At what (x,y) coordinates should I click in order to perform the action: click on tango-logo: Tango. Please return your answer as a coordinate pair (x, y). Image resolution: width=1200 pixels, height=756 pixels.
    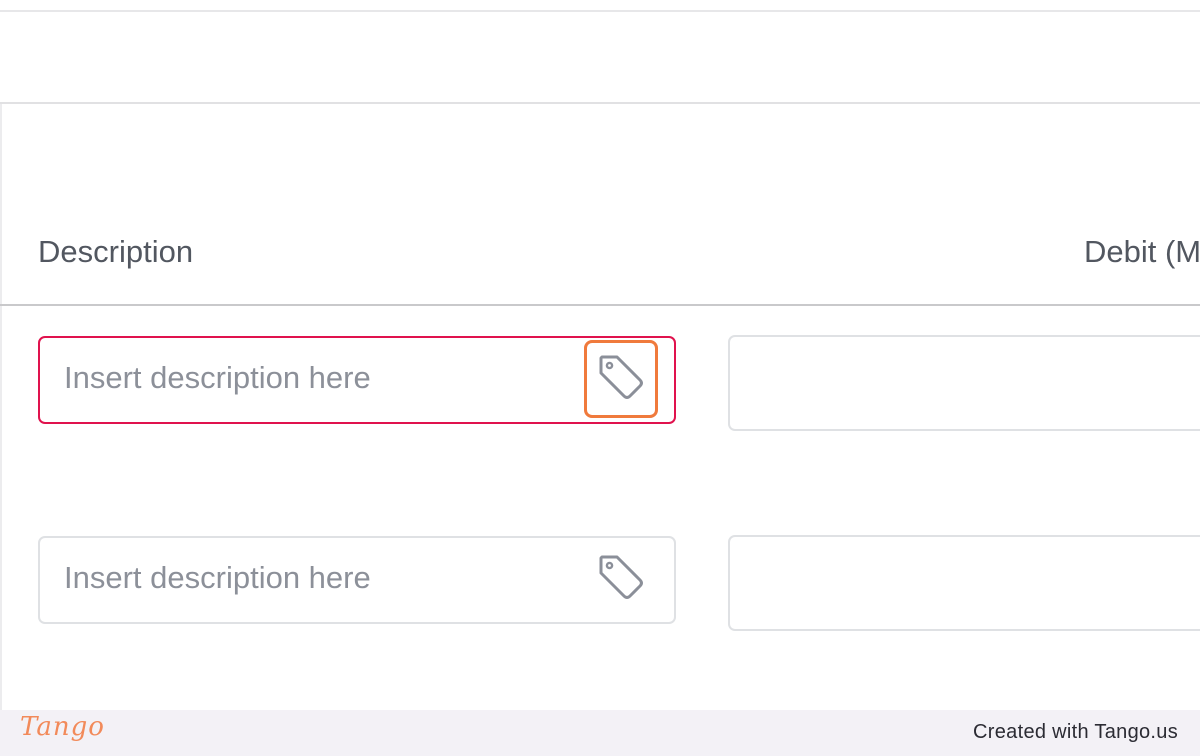
    Looking at the image, I should click on (62, 727).